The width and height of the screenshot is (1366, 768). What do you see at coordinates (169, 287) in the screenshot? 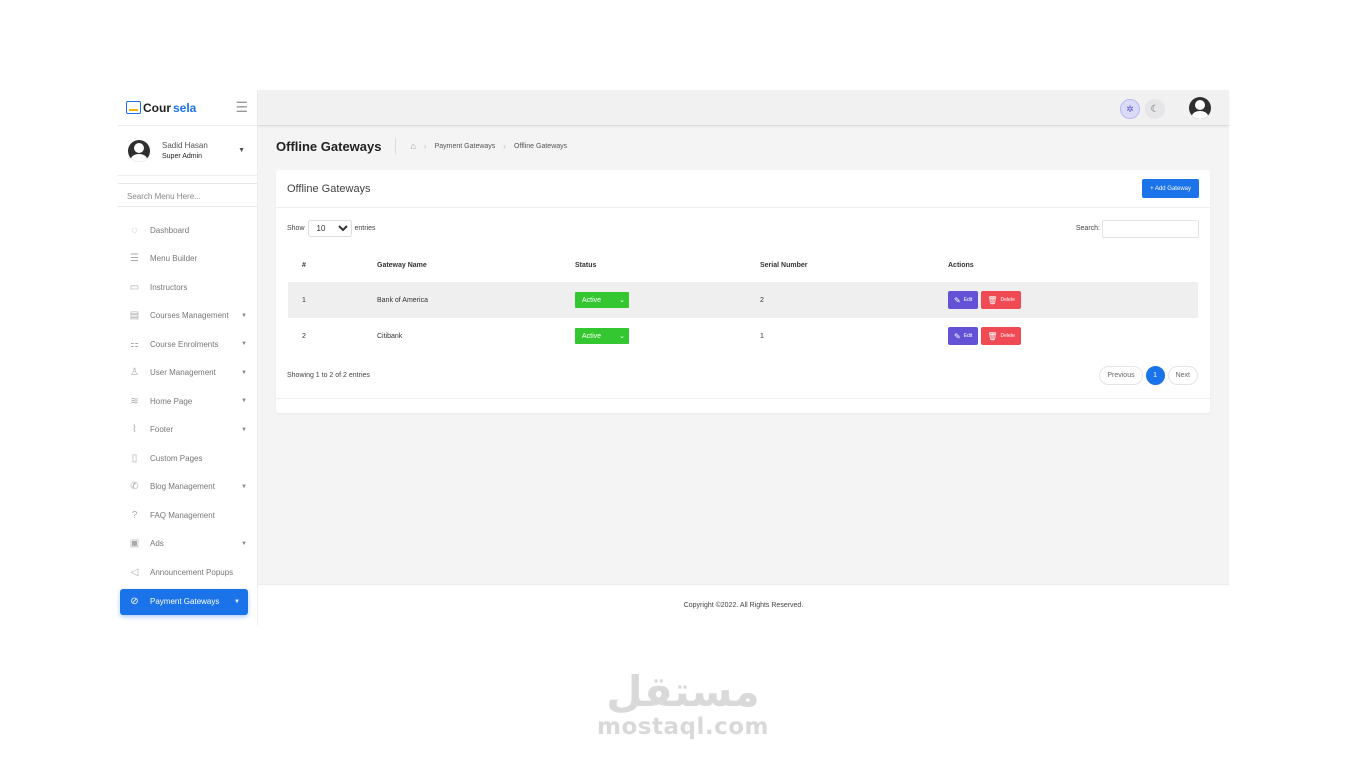
I see `sidebar-item-label: Instructors` at bounding box center [169, 287].